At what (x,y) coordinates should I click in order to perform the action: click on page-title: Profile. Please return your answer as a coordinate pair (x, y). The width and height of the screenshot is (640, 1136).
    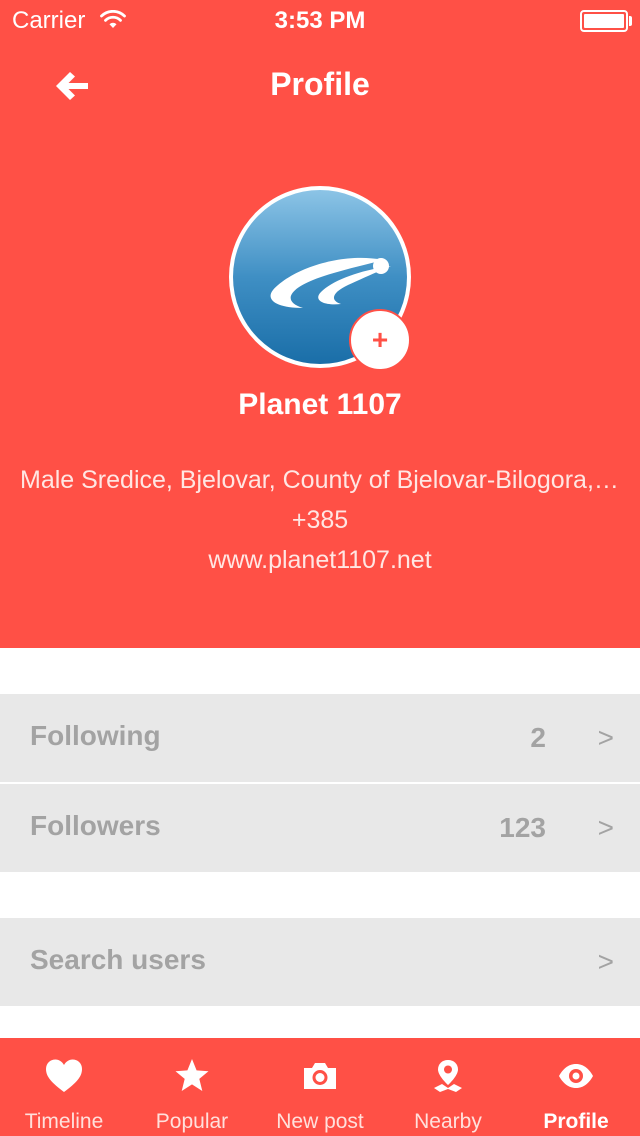
    Looking at the image, I should click on (320, 84).